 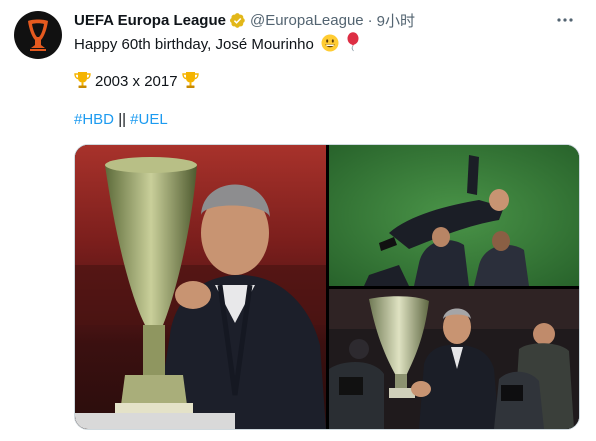 I want to click on avatar, so click(x=38, y=35).